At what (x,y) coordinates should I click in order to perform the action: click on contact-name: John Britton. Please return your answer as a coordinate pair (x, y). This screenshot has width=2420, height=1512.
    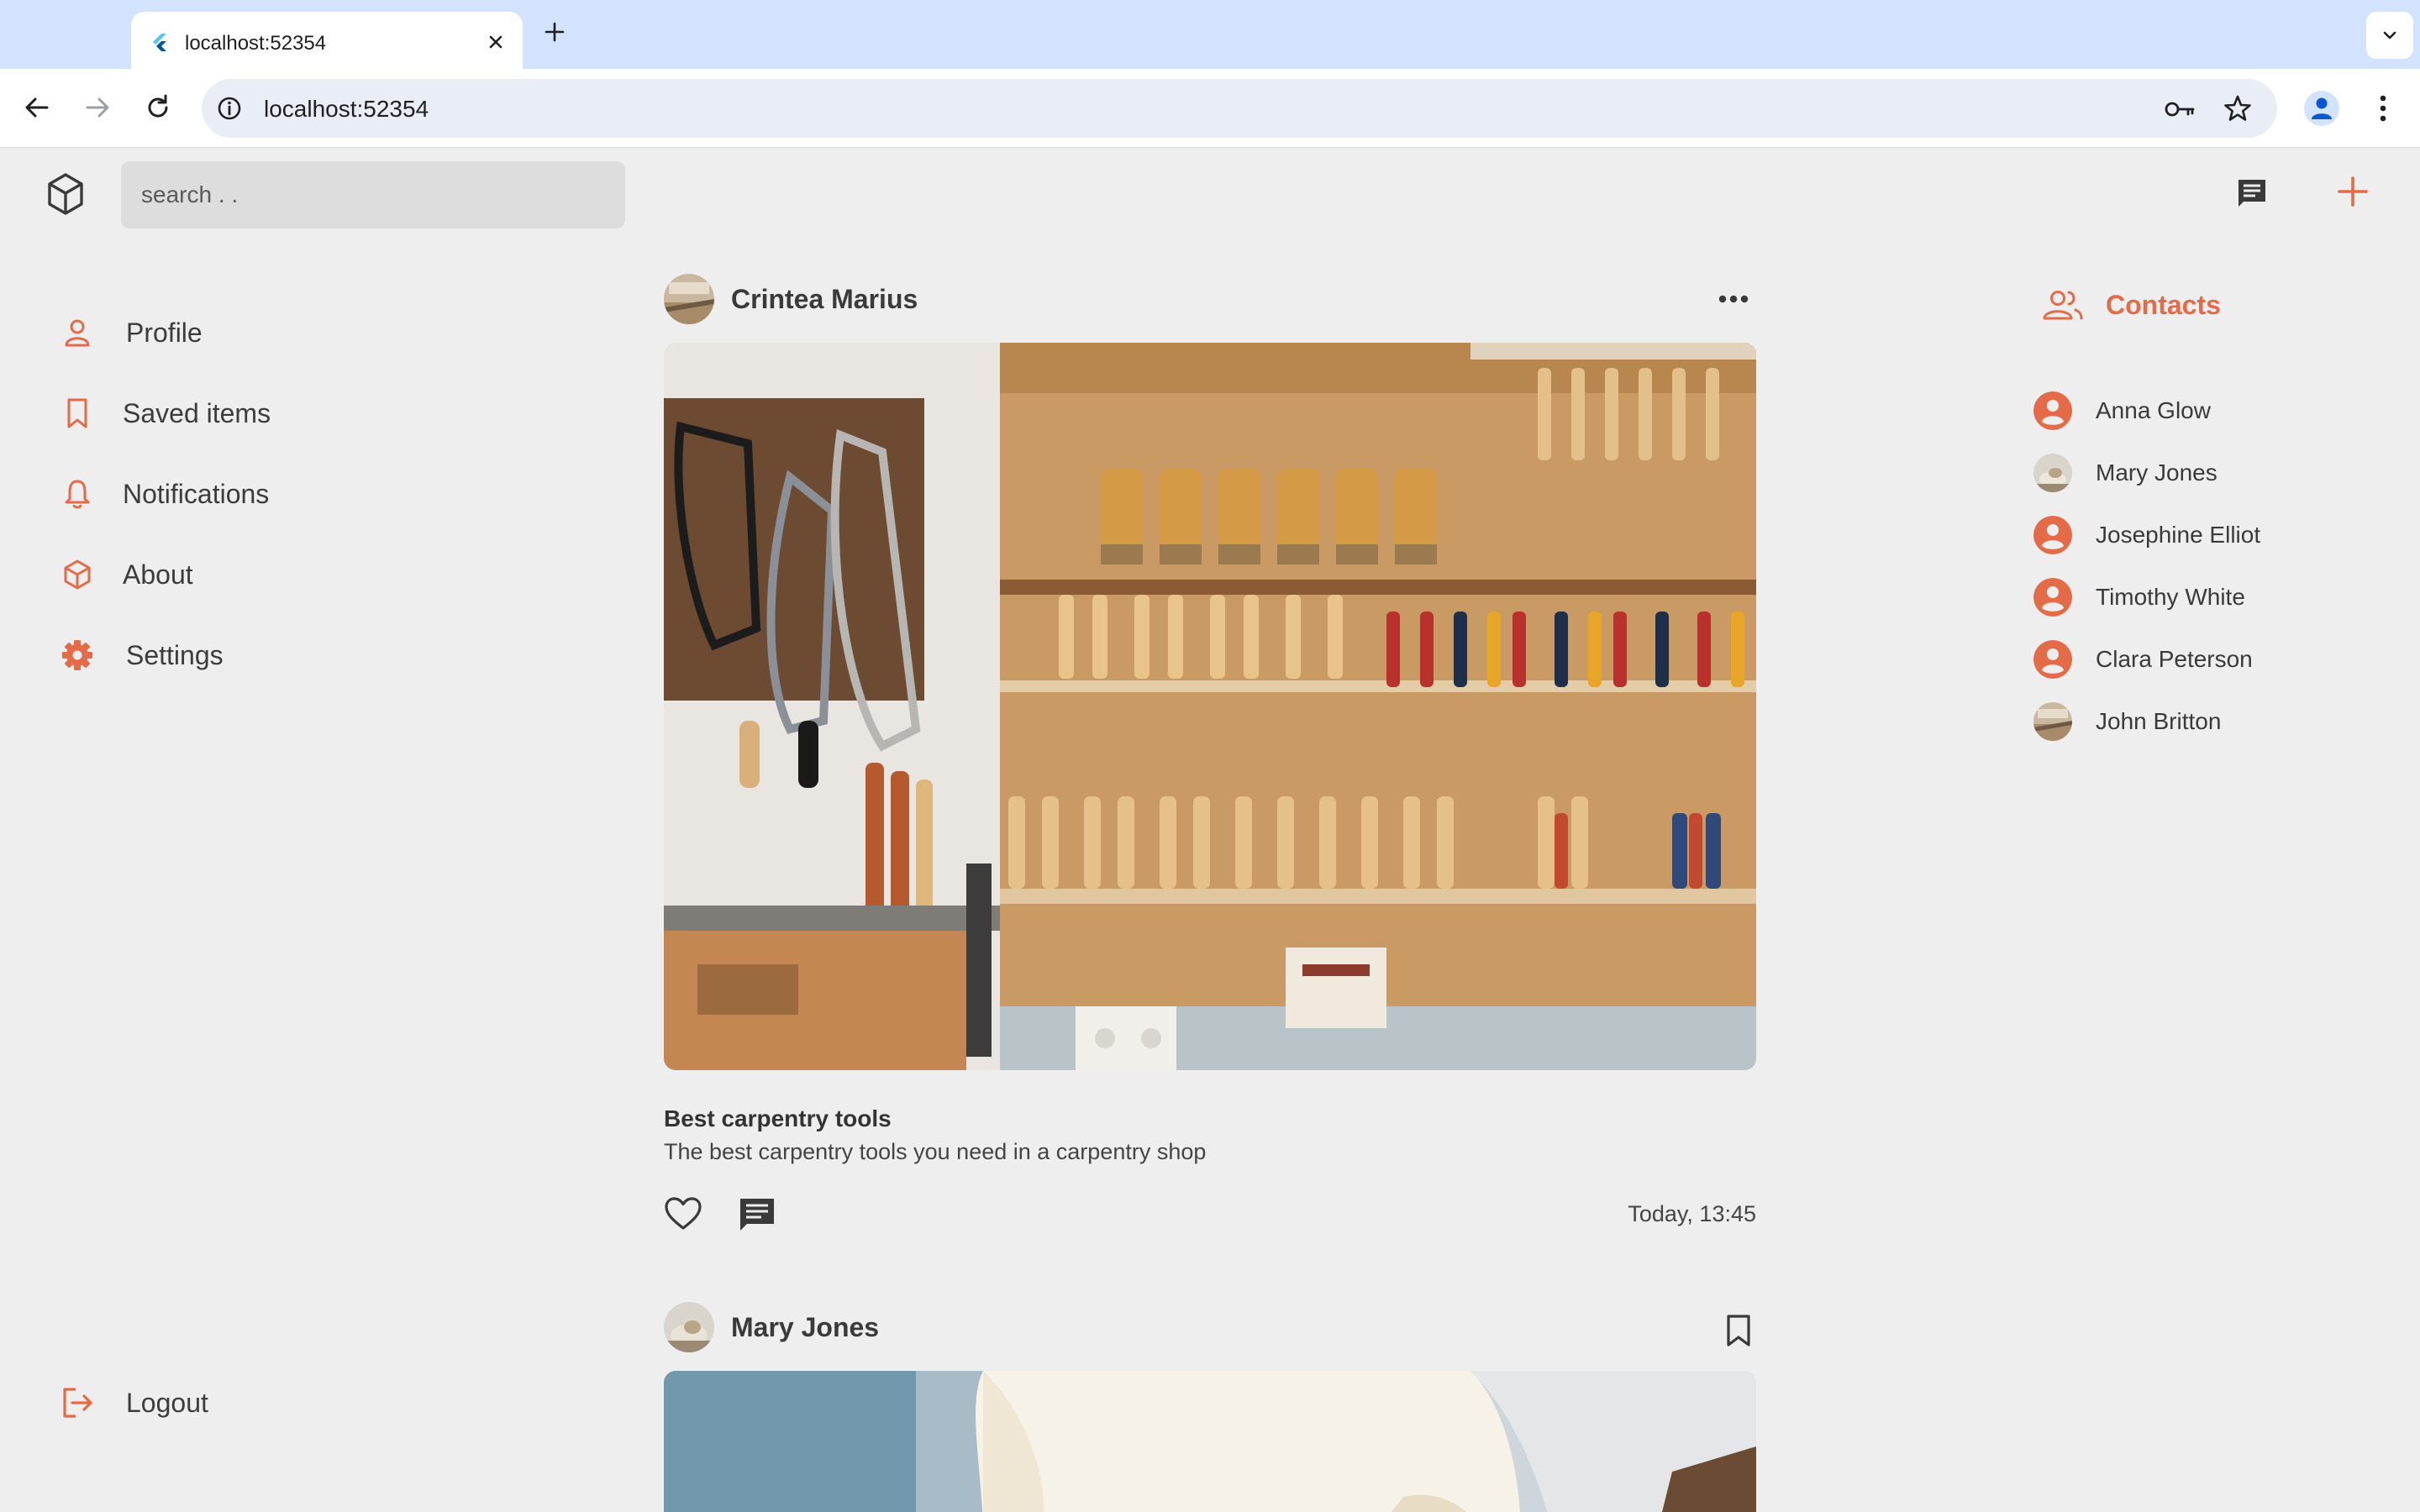
    Looking at the image, I should click on (2159, 721).